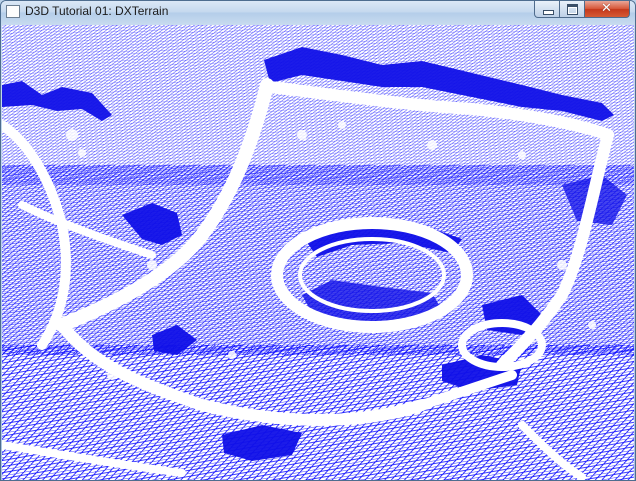 This screenshot has height=481, width=636. What do you see at coordinates (13, 11) in the screenshot?
I see `app-window-icon` at bounding box center [13, 11].